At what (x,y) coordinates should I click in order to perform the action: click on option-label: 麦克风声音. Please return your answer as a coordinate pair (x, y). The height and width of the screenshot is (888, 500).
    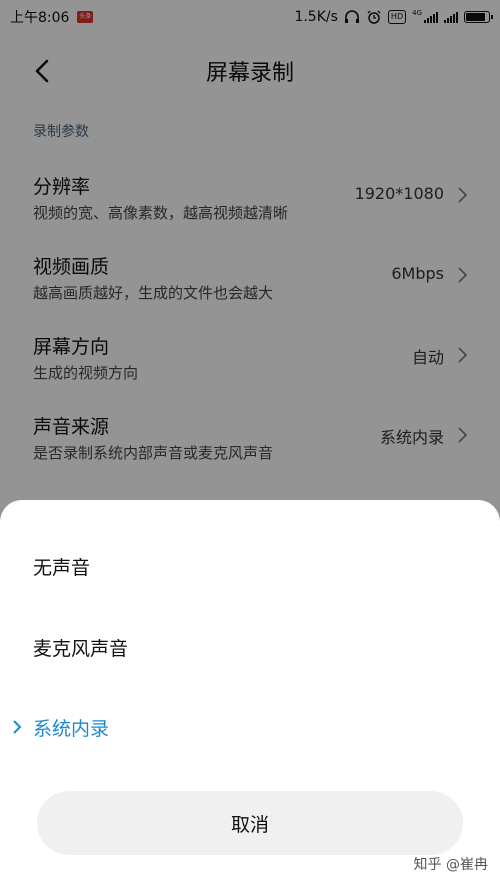
    Looking at the image, I should click on (81, 648).